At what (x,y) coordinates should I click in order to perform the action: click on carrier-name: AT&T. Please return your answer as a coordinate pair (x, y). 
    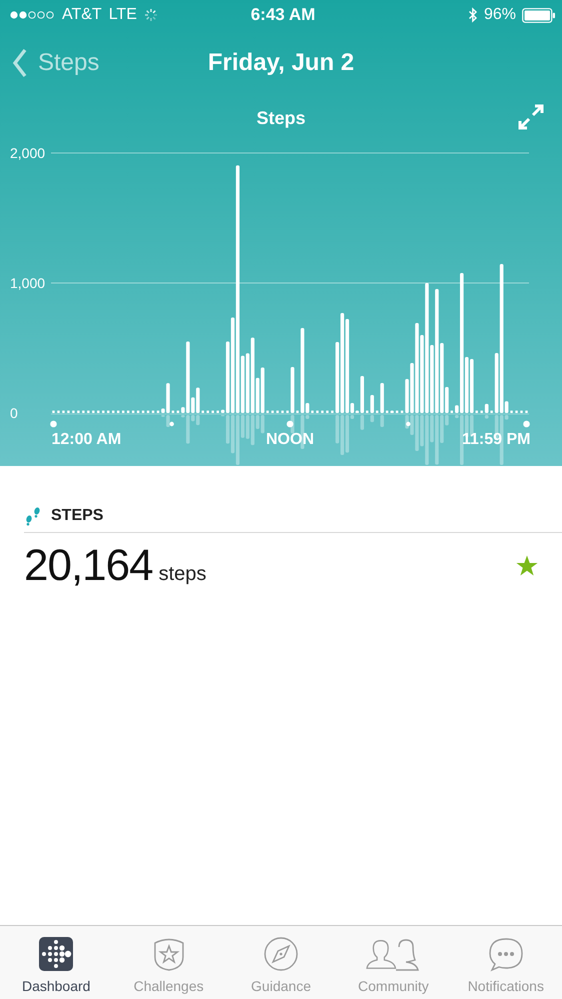
    Looking at the image, I should click on (82, 15).